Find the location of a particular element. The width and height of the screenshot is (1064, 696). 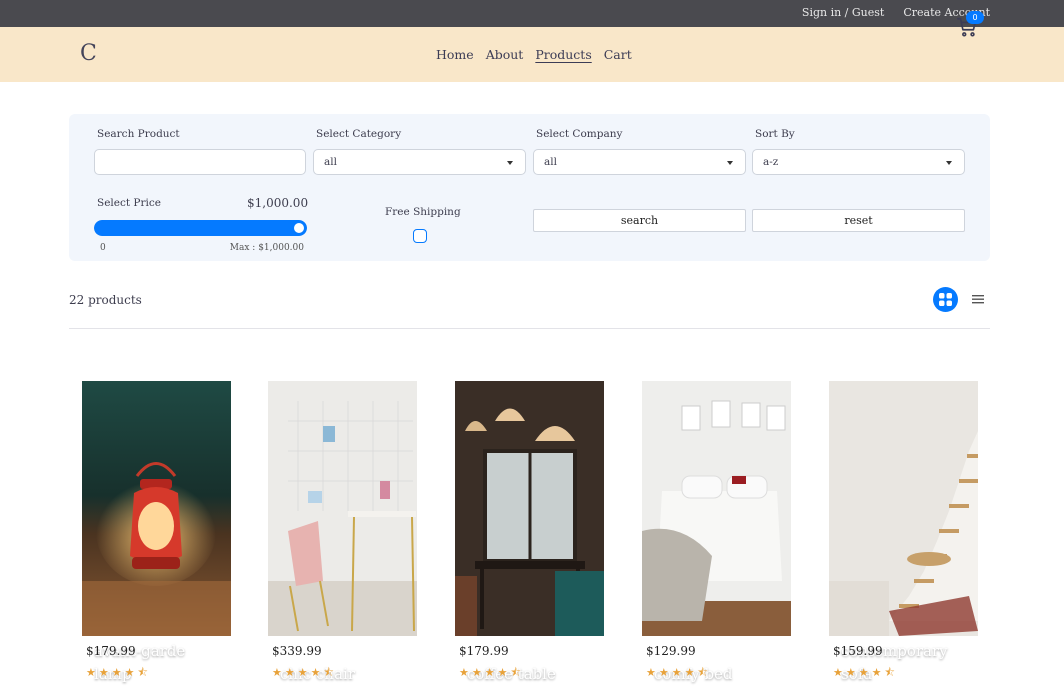

search-product-input is located at coordinates (200, 162).